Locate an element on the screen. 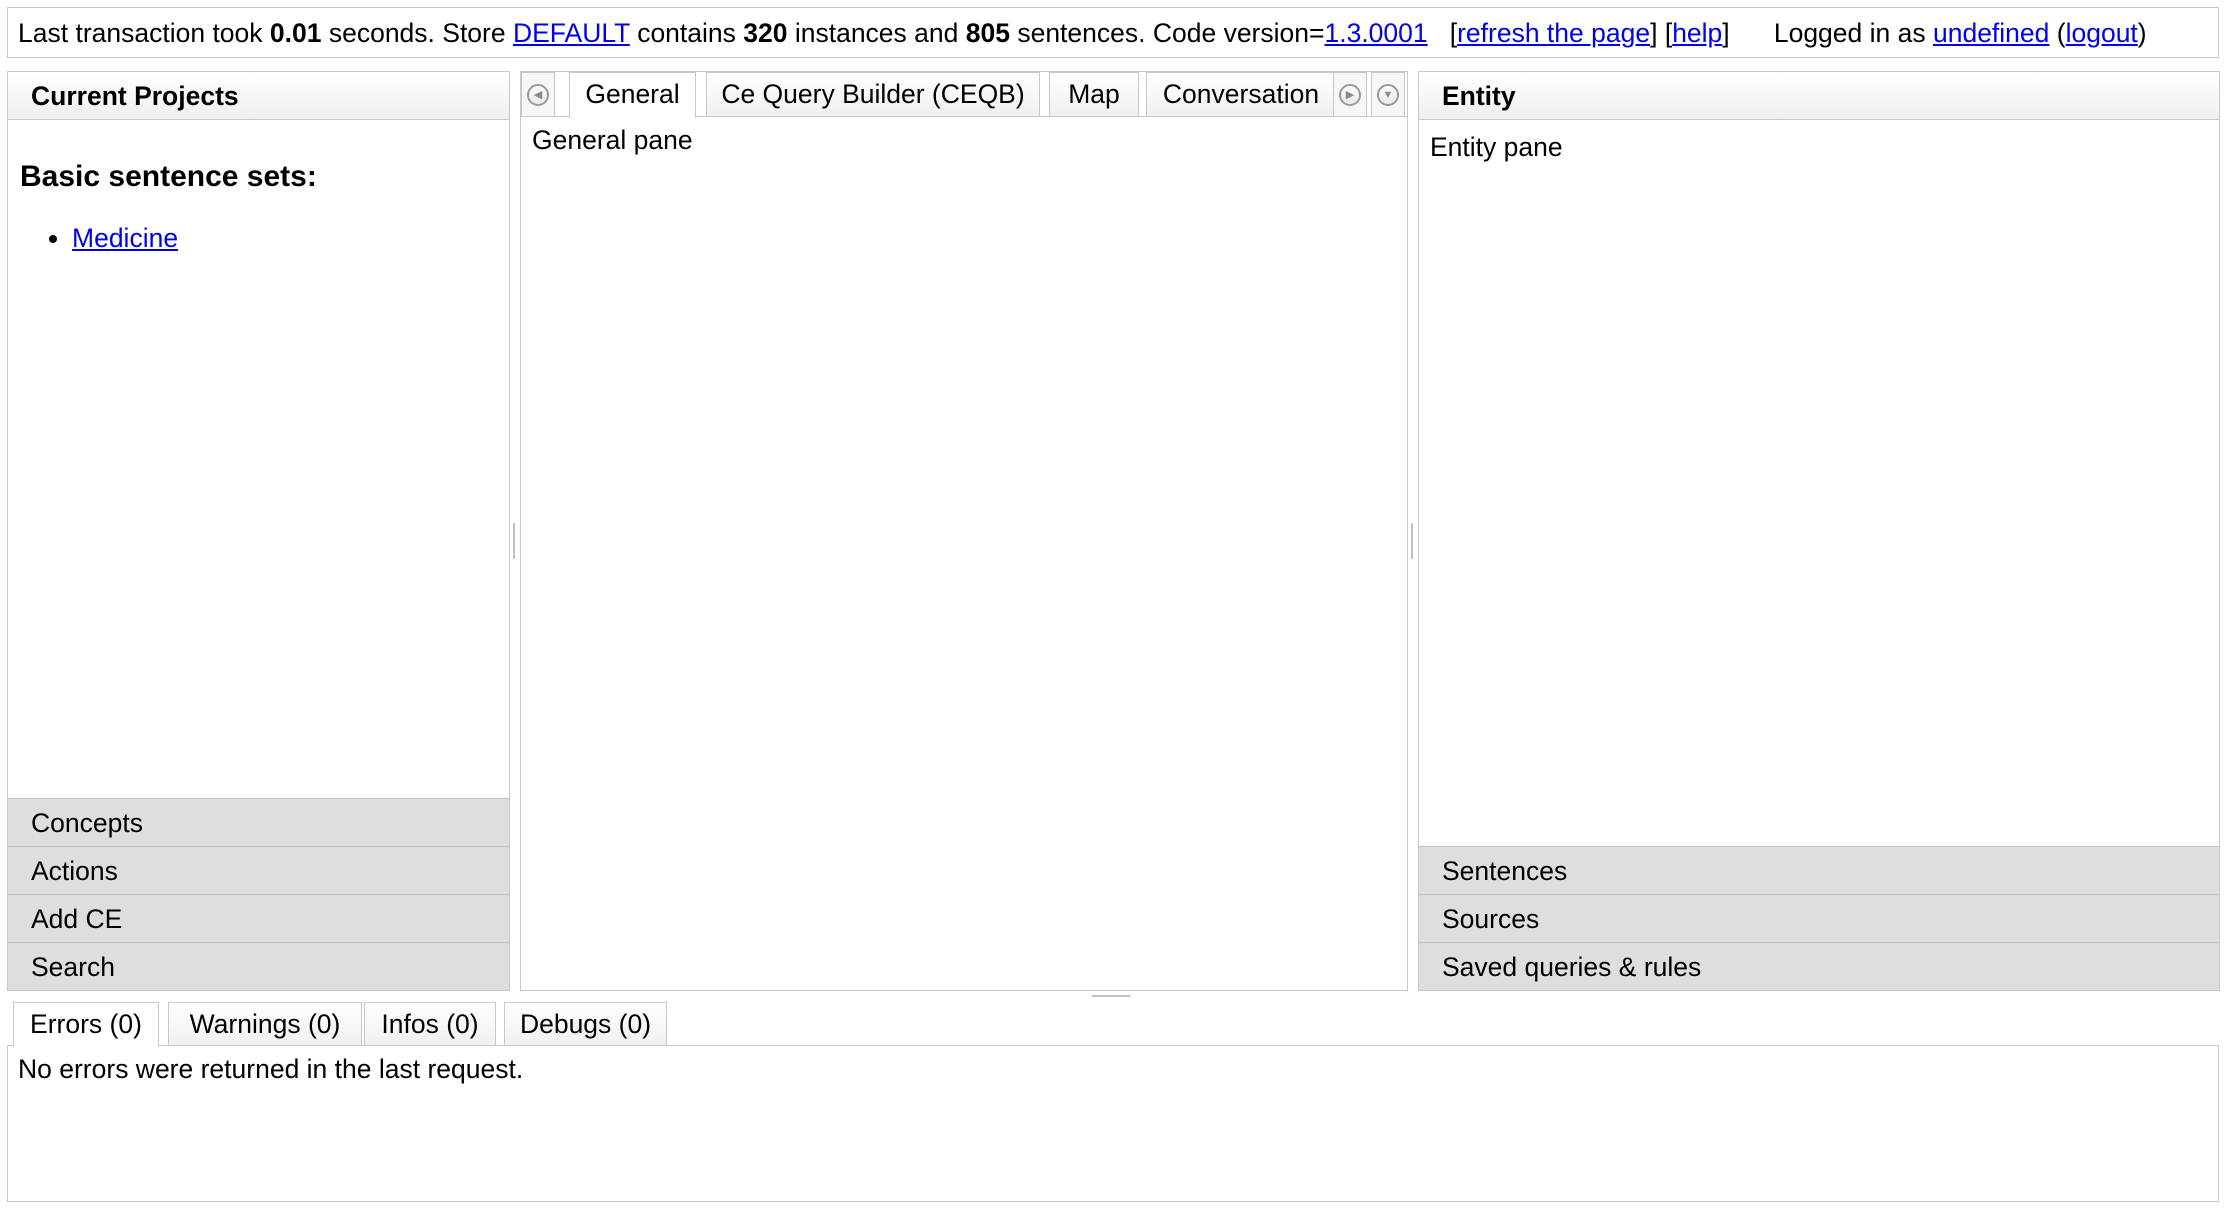 This screenshot has height=1208, width=2228. tab-debugs: Debugs (0) is located at coordinates (585, 1024).